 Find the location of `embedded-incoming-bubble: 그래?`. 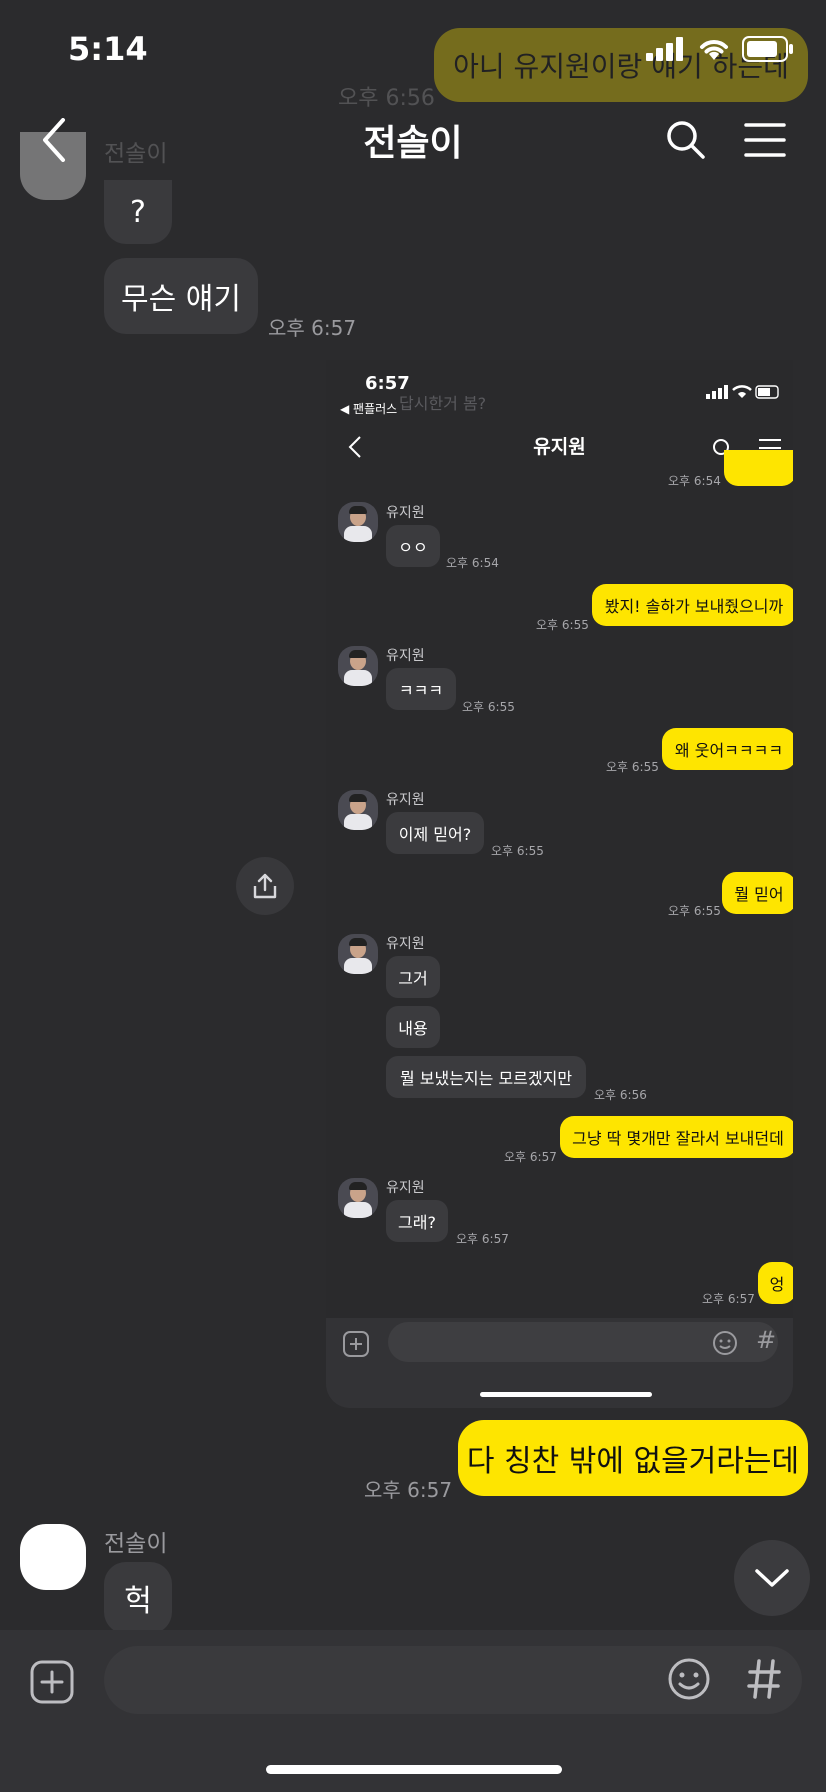

embedded-incoming-bubble: 그래? is located at coordinates (417, 1221).